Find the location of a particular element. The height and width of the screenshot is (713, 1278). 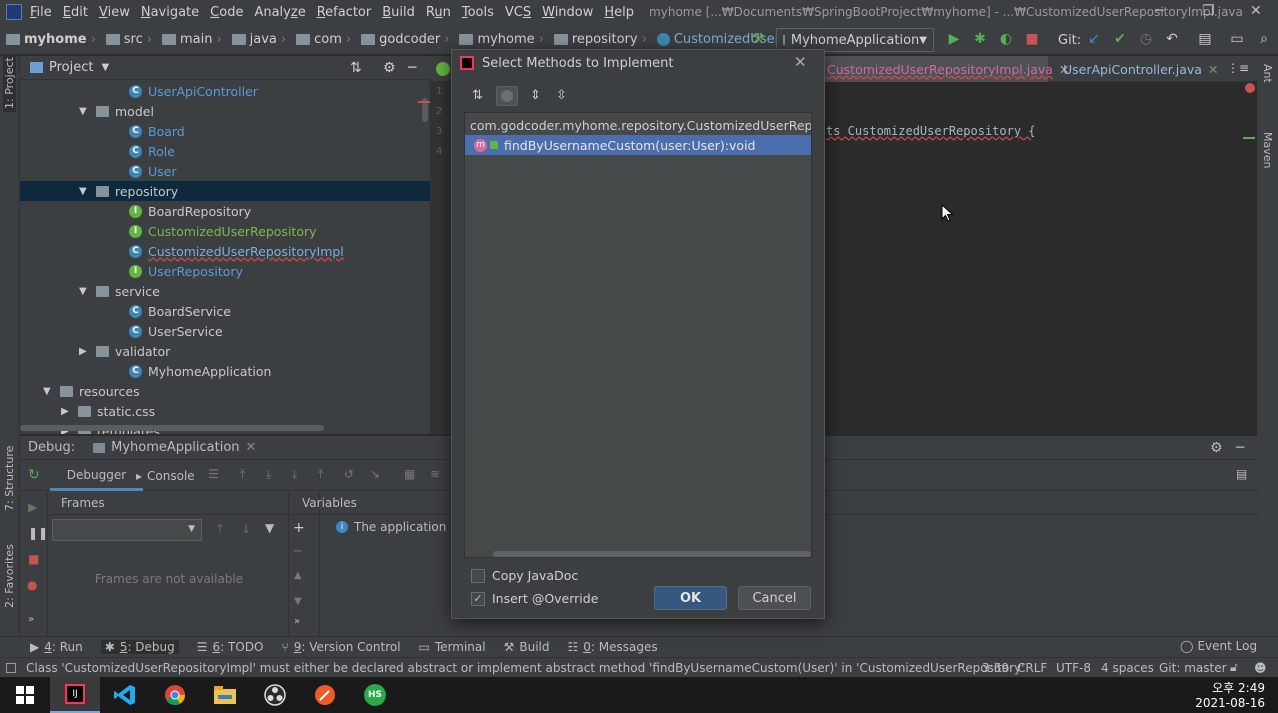

view-breakpoints-icon: ● is located at coordinates (32, 585).